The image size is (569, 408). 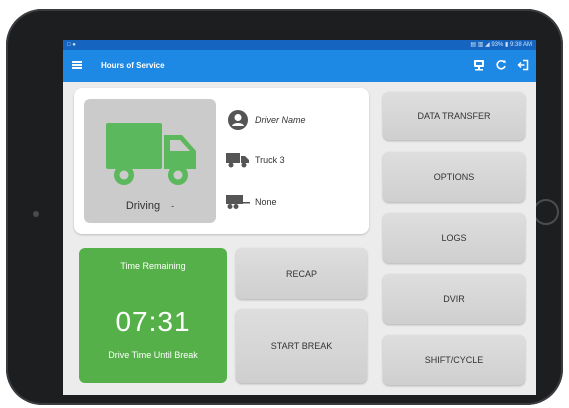 I want to click on recap-button: RECAP, so click(x=301, y=273).